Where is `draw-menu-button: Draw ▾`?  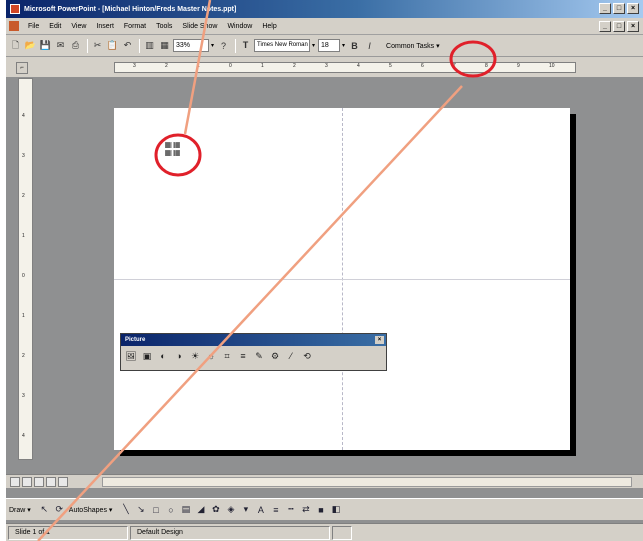 draw-menu-button: Draw ▾ is located at coordinates (20, 510).